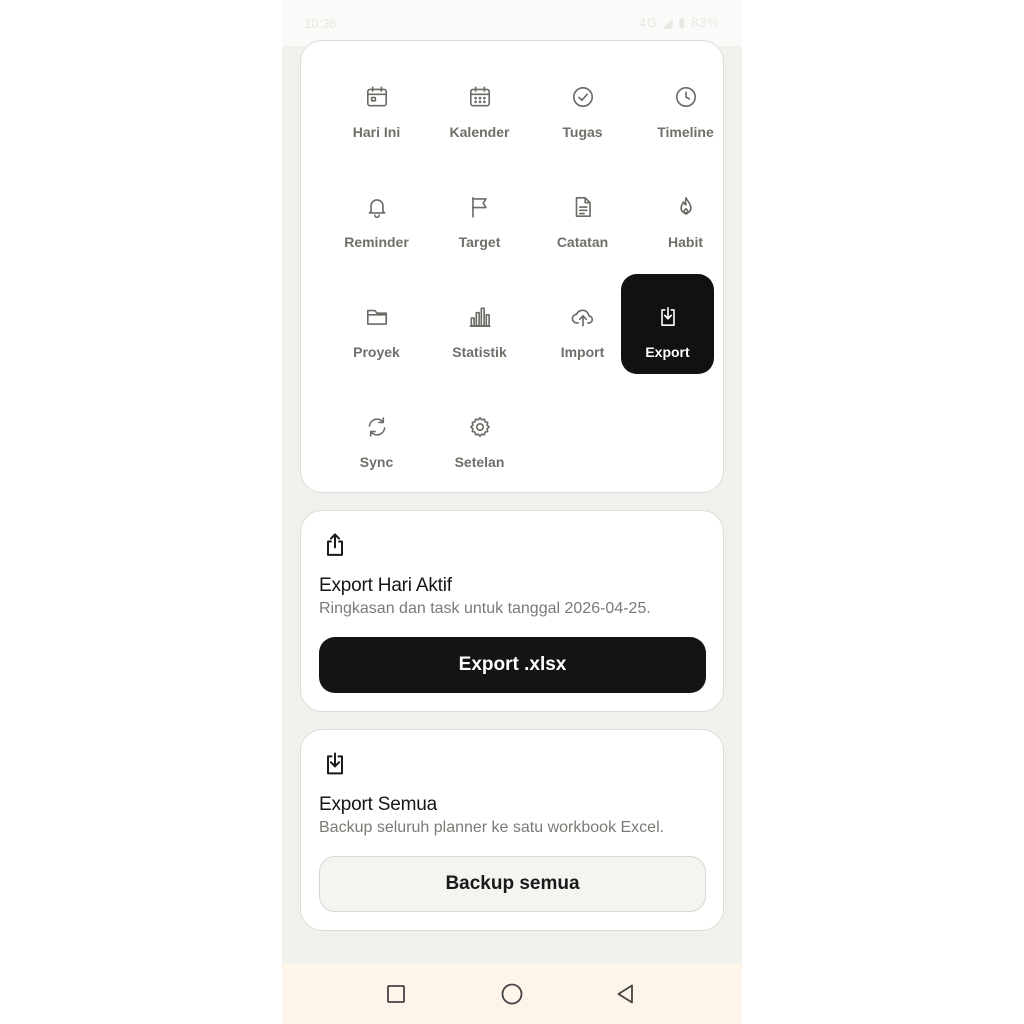  I want to click on check-circle-icon, so click(582, 97).